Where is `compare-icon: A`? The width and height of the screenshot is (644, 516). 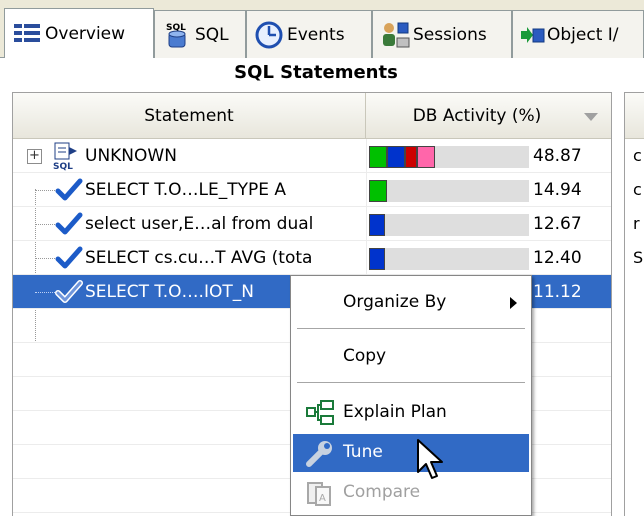 compare-icon: A is located at coordinates (320, 493).